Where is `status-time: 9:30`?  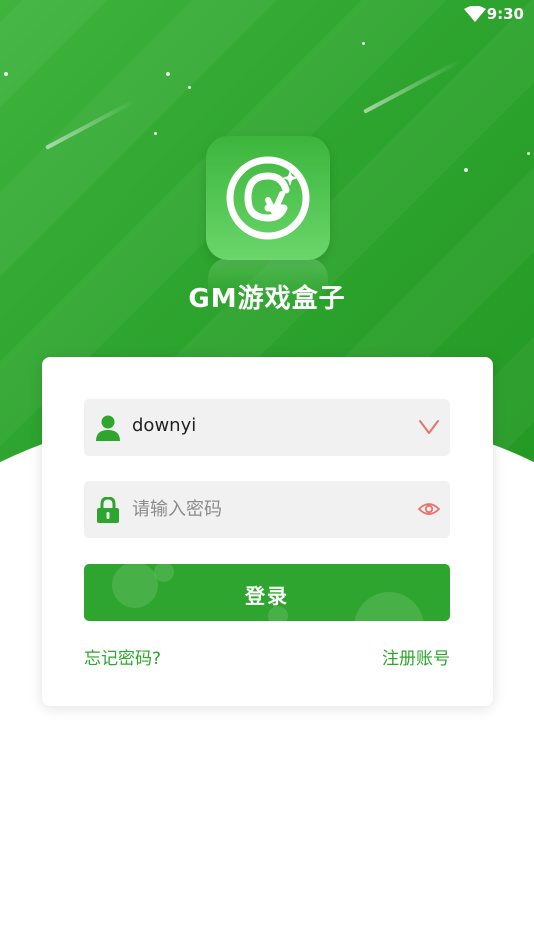 status-time: 9:30 is located at coordinates (505, 14).